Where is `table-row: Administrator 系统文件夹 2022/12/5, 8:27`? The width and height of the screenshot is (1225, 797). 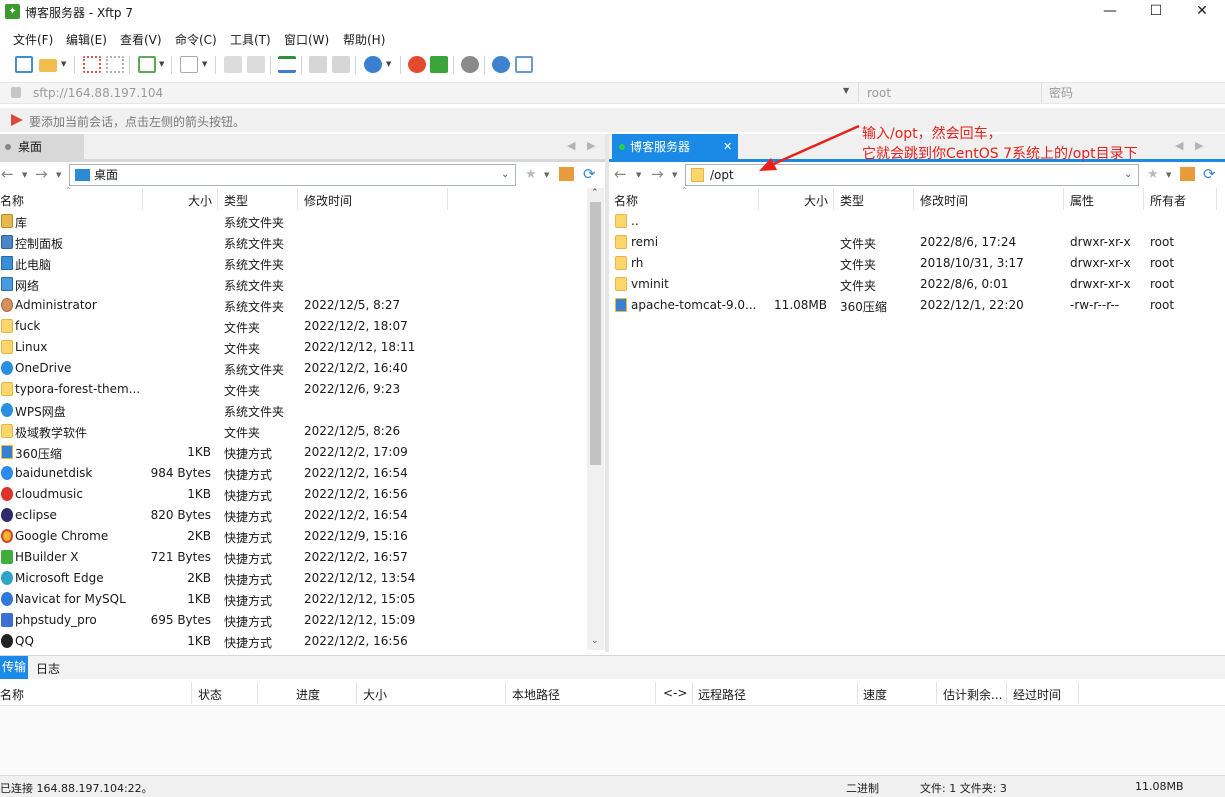
table-row: Administrator 系统文件夹 2022/12/5, 8:27 is located at coordinates (293, 305).